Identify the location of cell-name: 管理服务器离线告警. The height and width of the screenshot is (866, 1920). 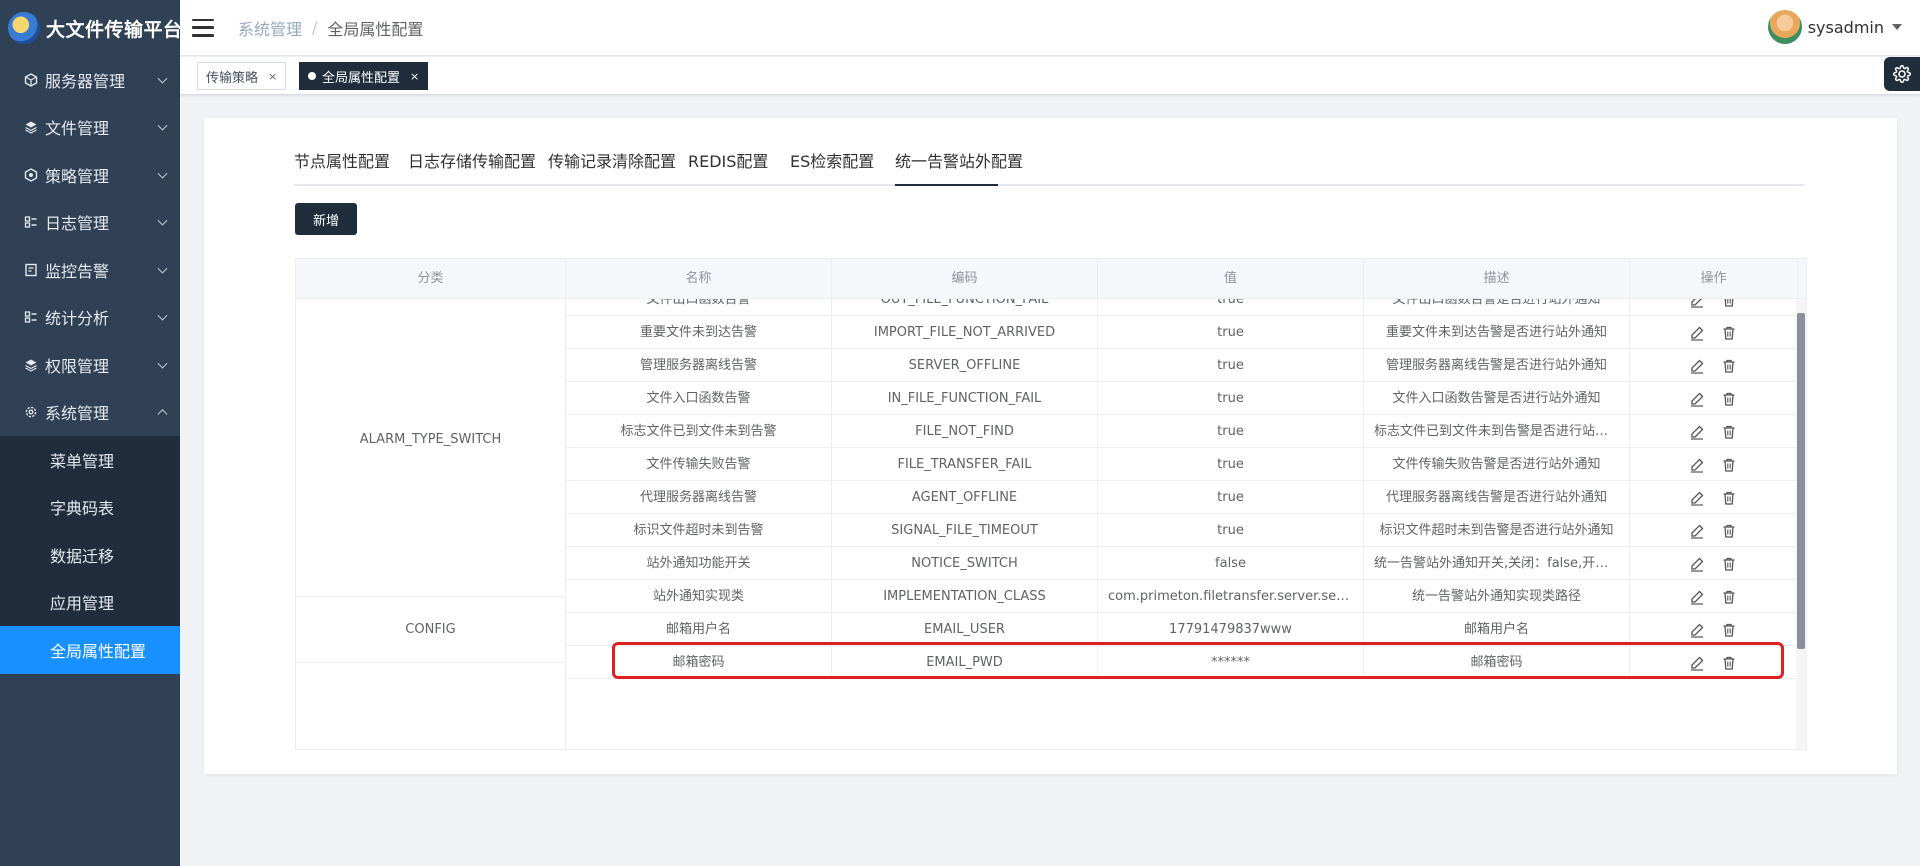
(699, 365).